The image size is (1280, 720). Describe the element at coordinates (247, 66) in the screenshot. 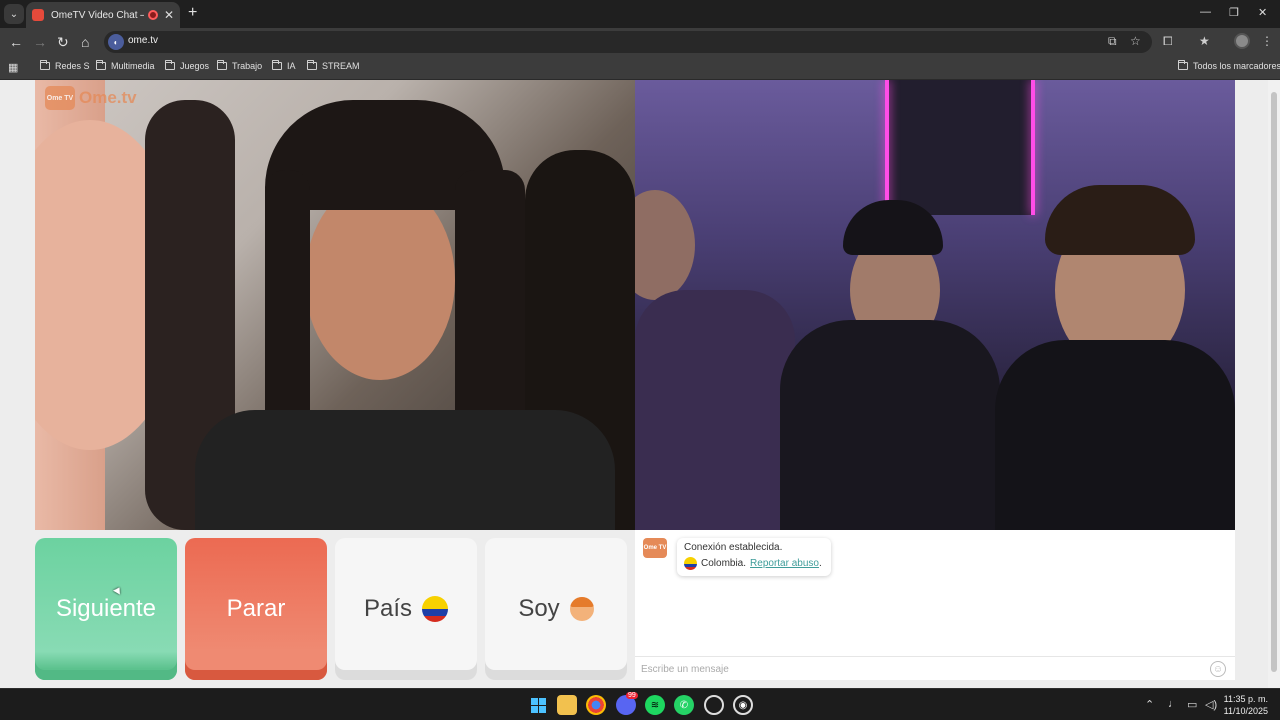

I see `bookmark-label: Trabajo` at that location.